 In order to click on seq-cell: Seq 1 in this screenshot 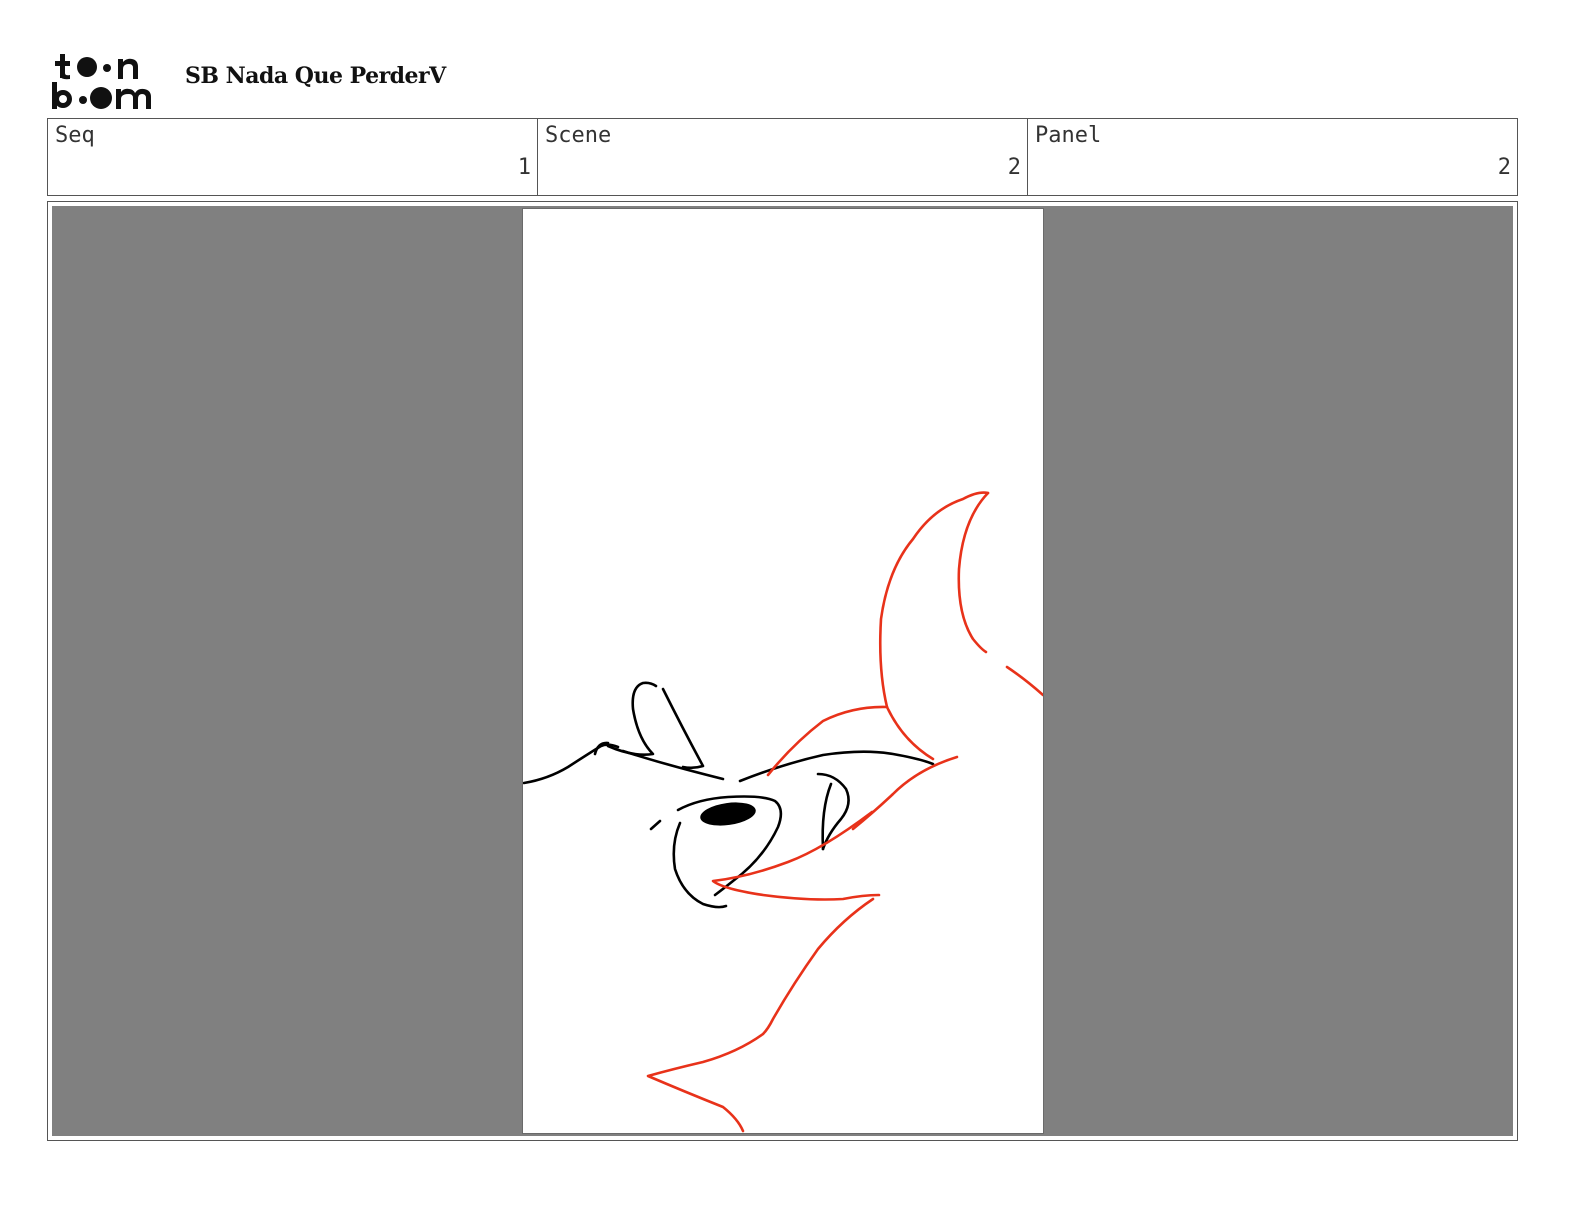, I will do `click(293, 157)`.